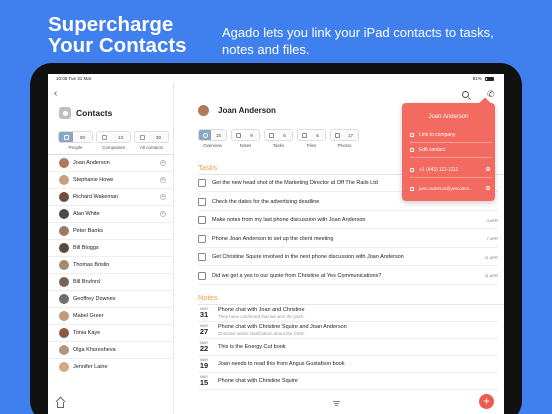  What do you see at coordinates (451, 142) in the screenshot?
I see `popover-divider` at bounding box center [451, 142].